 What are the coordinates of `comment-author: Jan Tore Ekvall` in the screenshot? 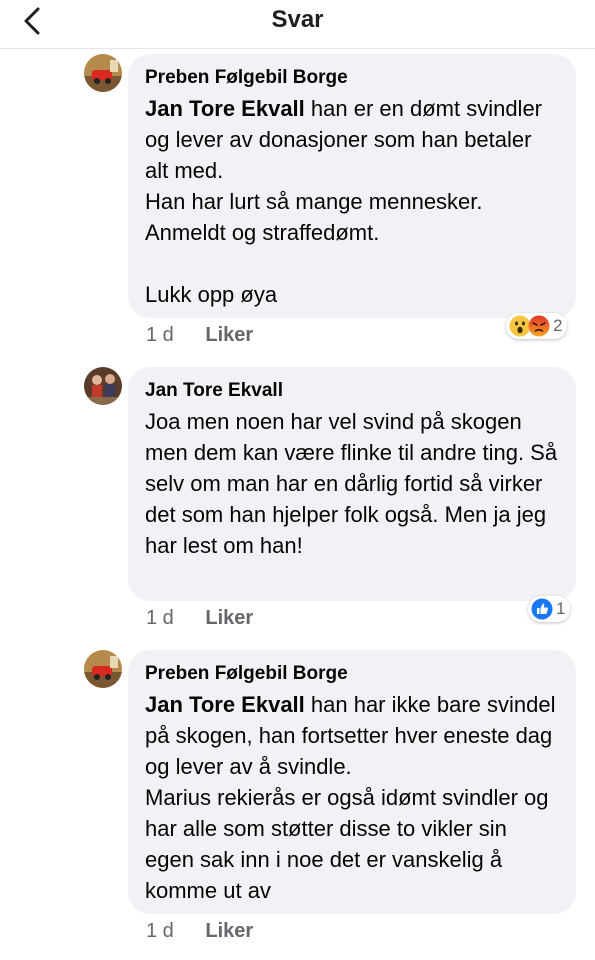 It's located at (352, 391).